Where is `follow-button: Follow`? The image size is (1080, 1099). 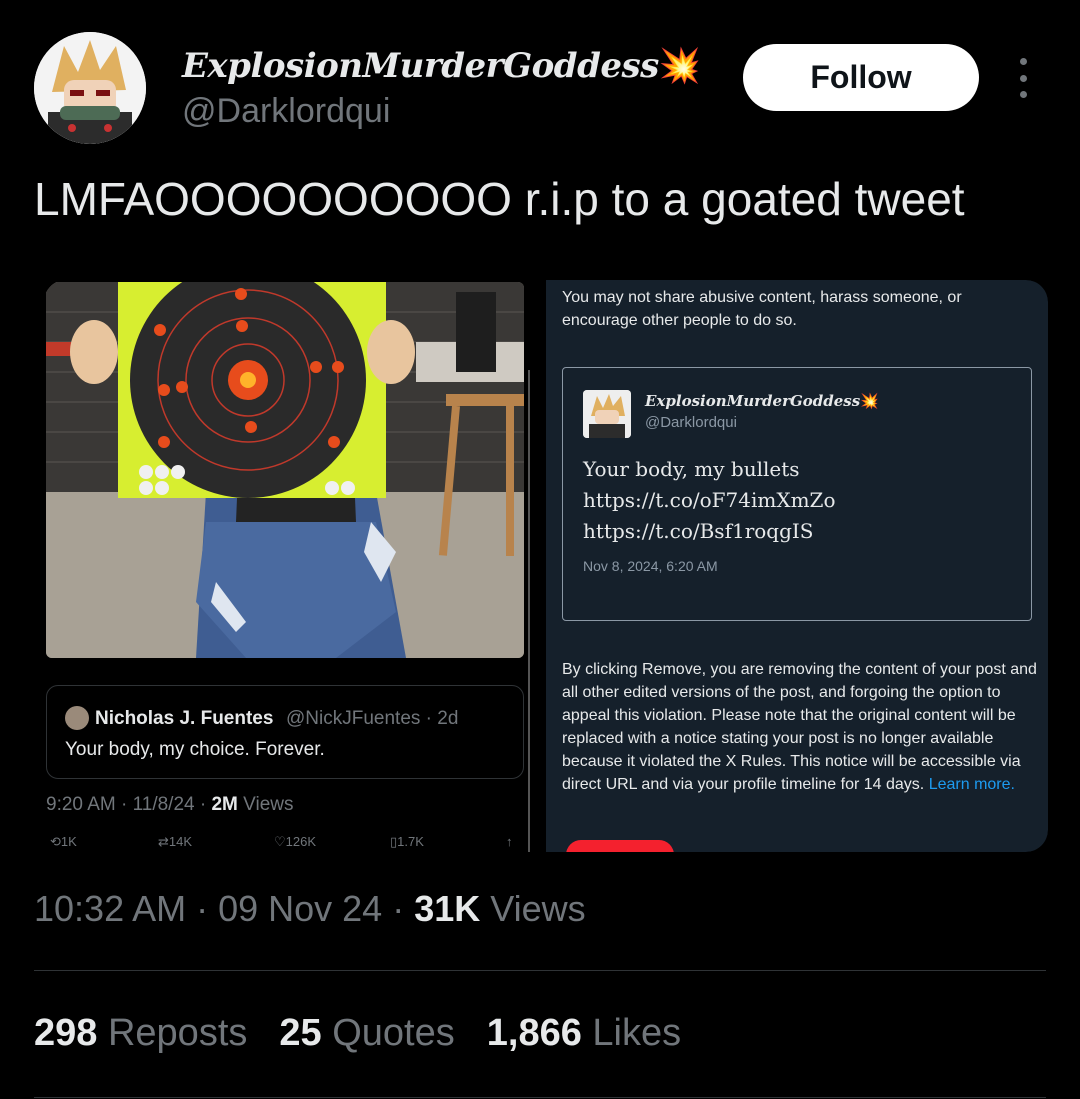
follow-button: Follow is located at coordinates (861, 77).